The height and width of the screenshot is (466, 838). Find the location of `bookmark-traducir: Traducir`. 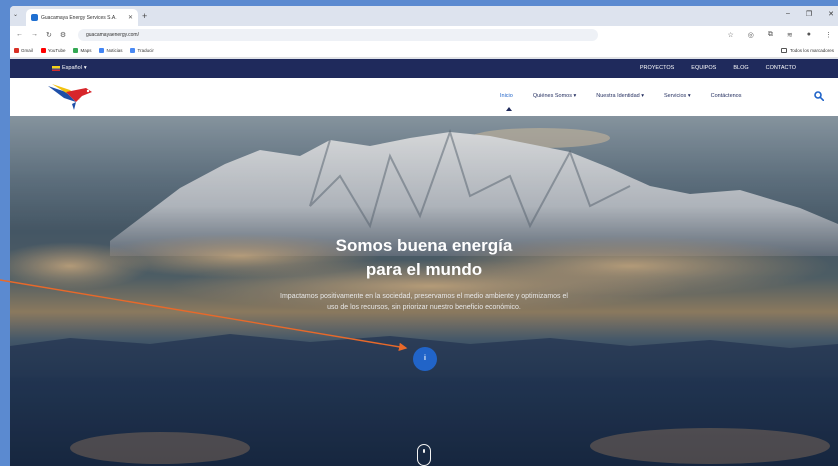

bookmark-traducir: Traducir is located at coordinates (142, 50).